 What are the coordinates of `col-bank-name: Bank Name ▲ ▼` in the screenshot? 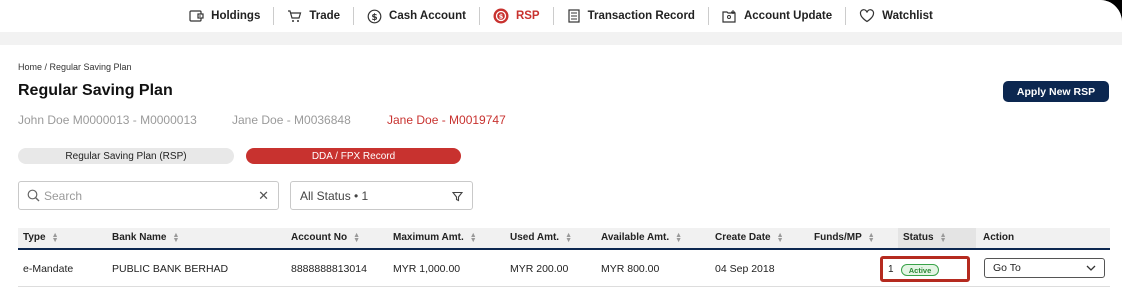 It's located at (145, 238).